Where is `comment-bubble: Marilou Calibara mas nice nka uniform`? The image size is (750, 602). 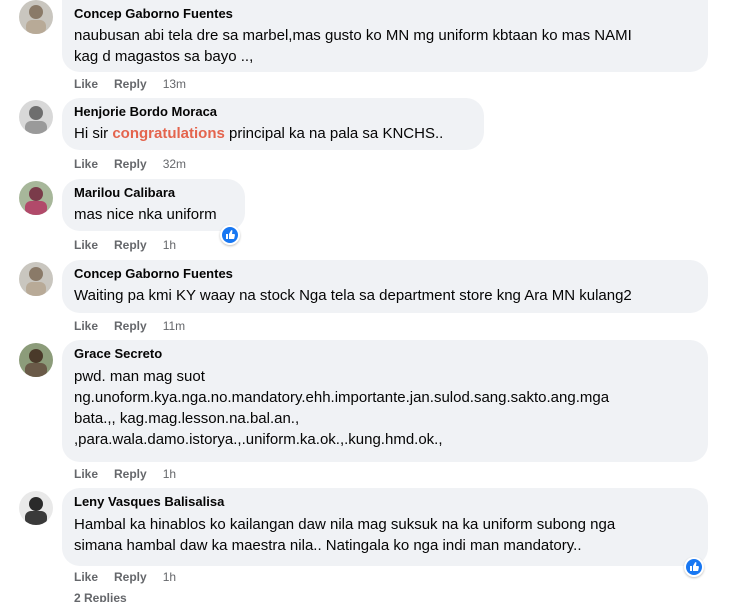
comment-bubble: Marilou Calibara mas nice nka uniform is located at coordinates (153, 205).